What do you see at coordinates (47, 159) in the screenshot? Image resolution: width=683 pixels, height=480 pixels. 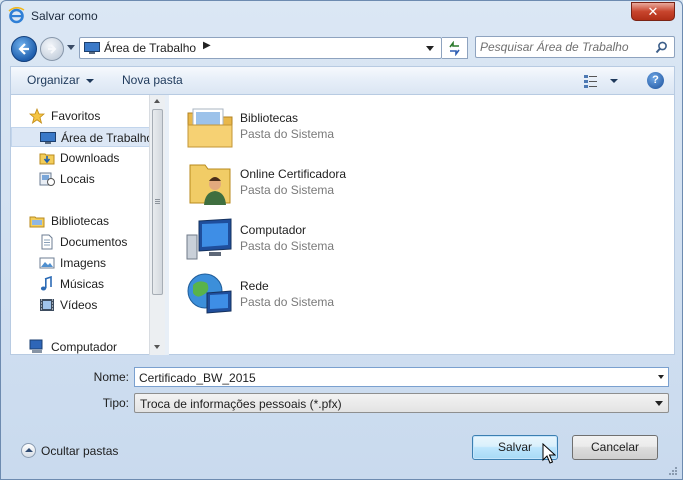 I see `downloads-icon` at bounding box center [47, 159].